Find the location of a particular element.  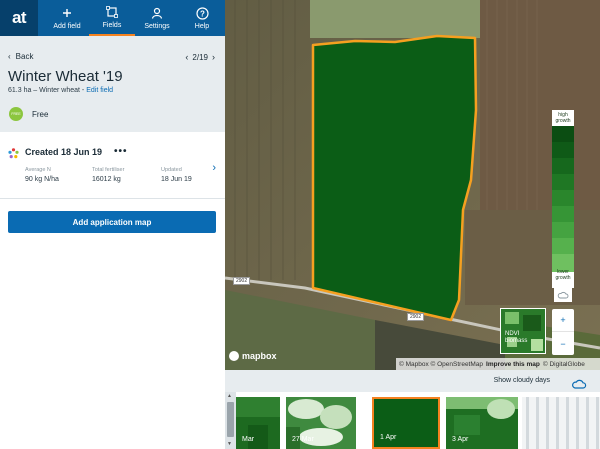

app-logo-text: at is located at coordinates (19, 17).